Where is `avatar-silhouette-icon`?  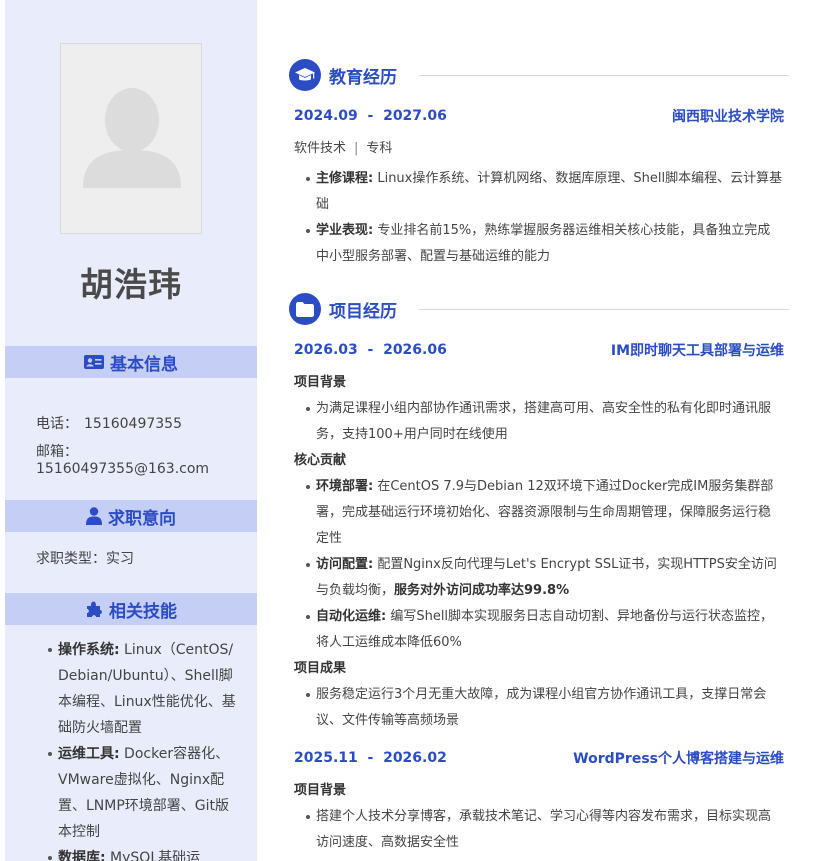 avatar-silhouette-icon is located at coordinates (132, 138).